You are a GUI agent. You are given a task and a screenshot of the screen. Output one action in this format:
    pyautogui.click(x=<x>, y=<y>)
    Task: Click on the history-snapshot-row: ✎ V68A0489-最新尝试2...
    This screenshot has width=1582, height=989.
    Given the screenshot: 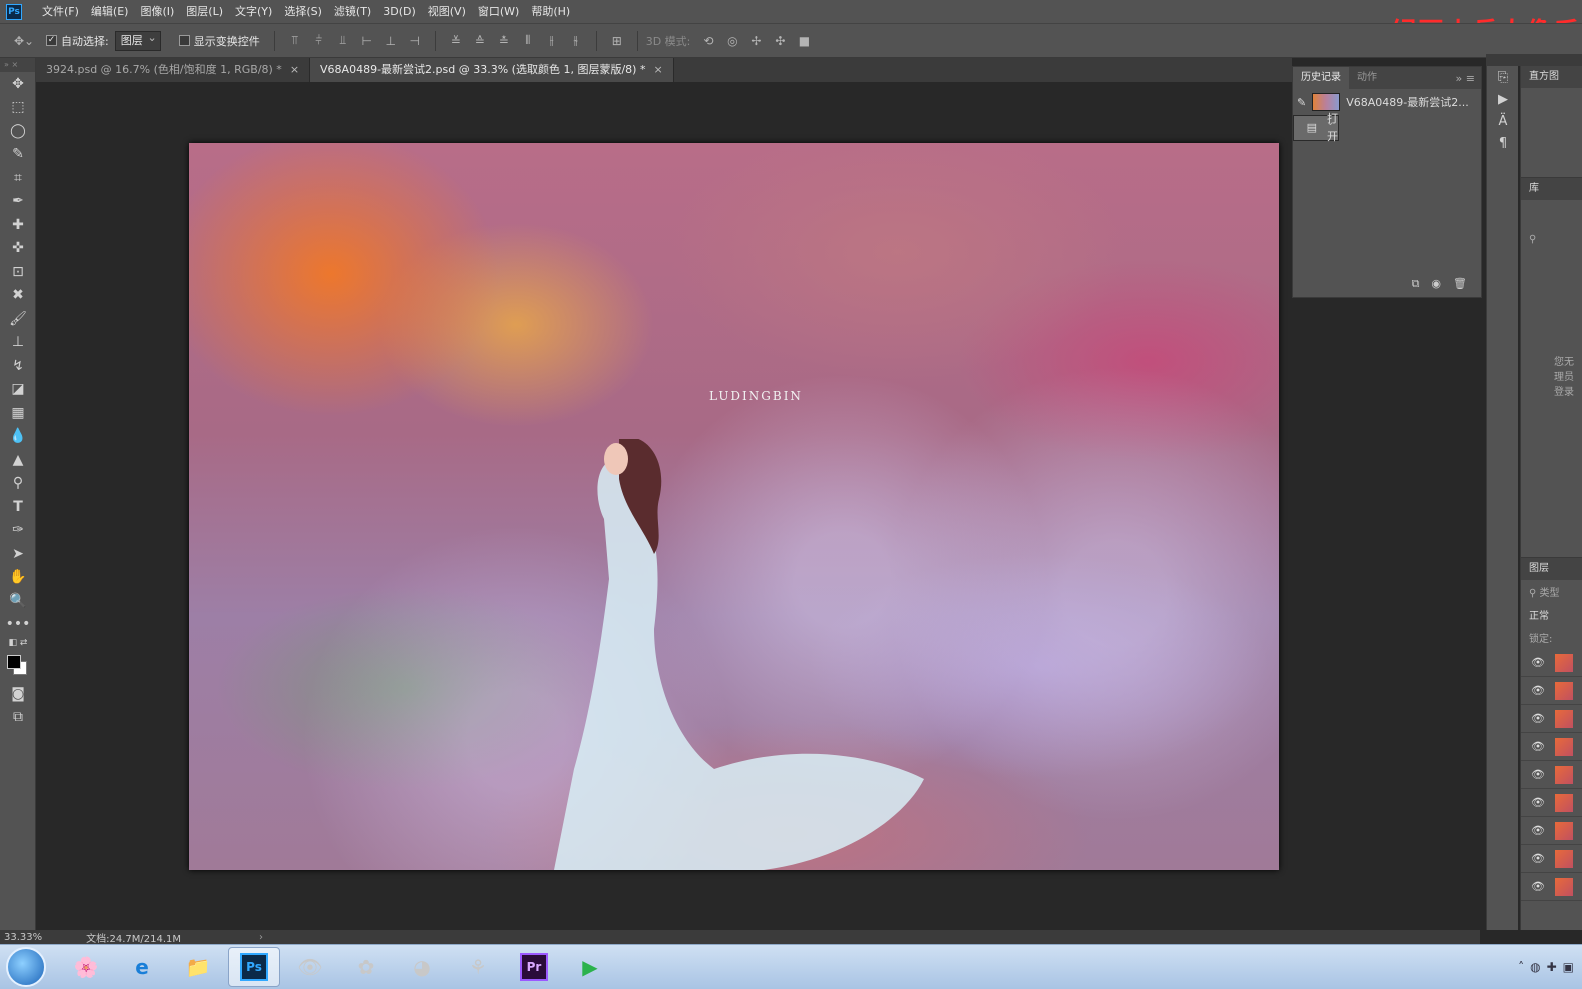 What is the action you would take?
    pyautogui.click(x=1387, y=102)
    